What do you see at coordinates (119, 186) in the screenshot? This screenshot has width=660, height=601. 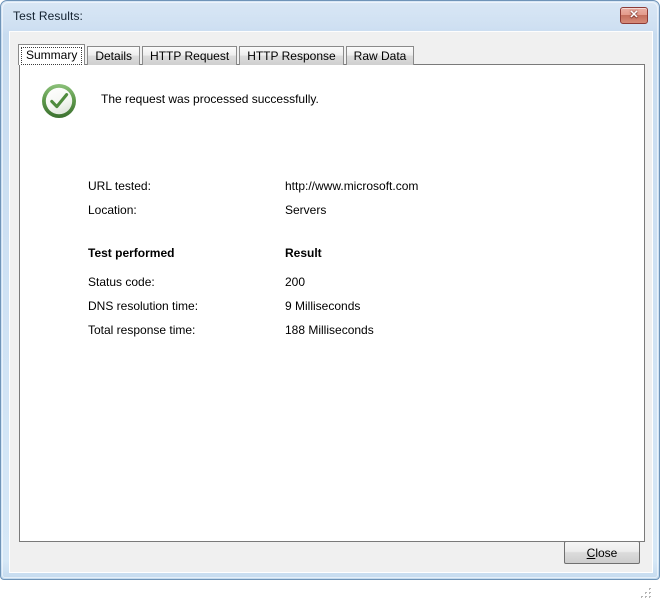 I see `info-label-url: URL tested:` at bounding box center [119, 186].